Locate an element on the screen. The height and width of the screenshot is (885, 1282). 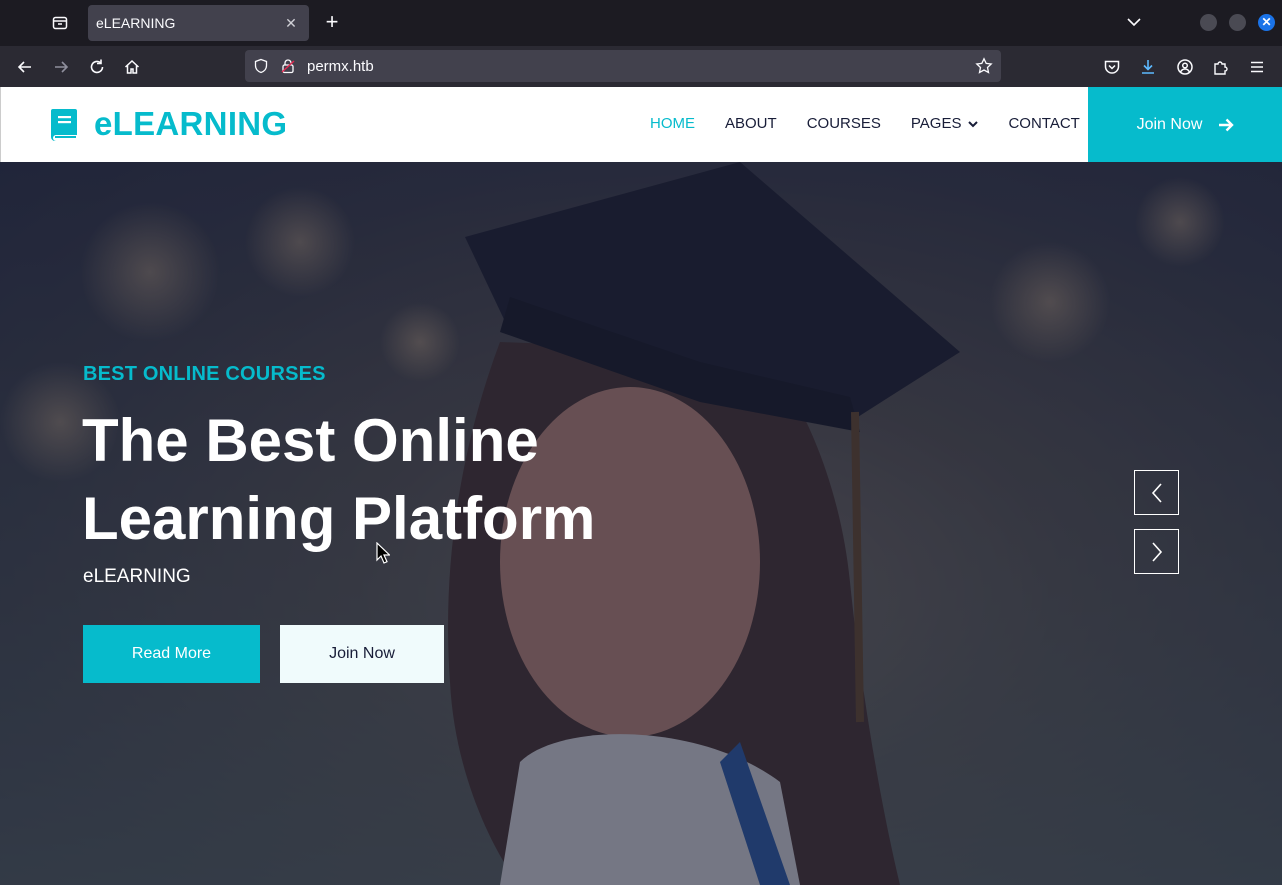
plus-icon: + is located at coordinates (332, 23).